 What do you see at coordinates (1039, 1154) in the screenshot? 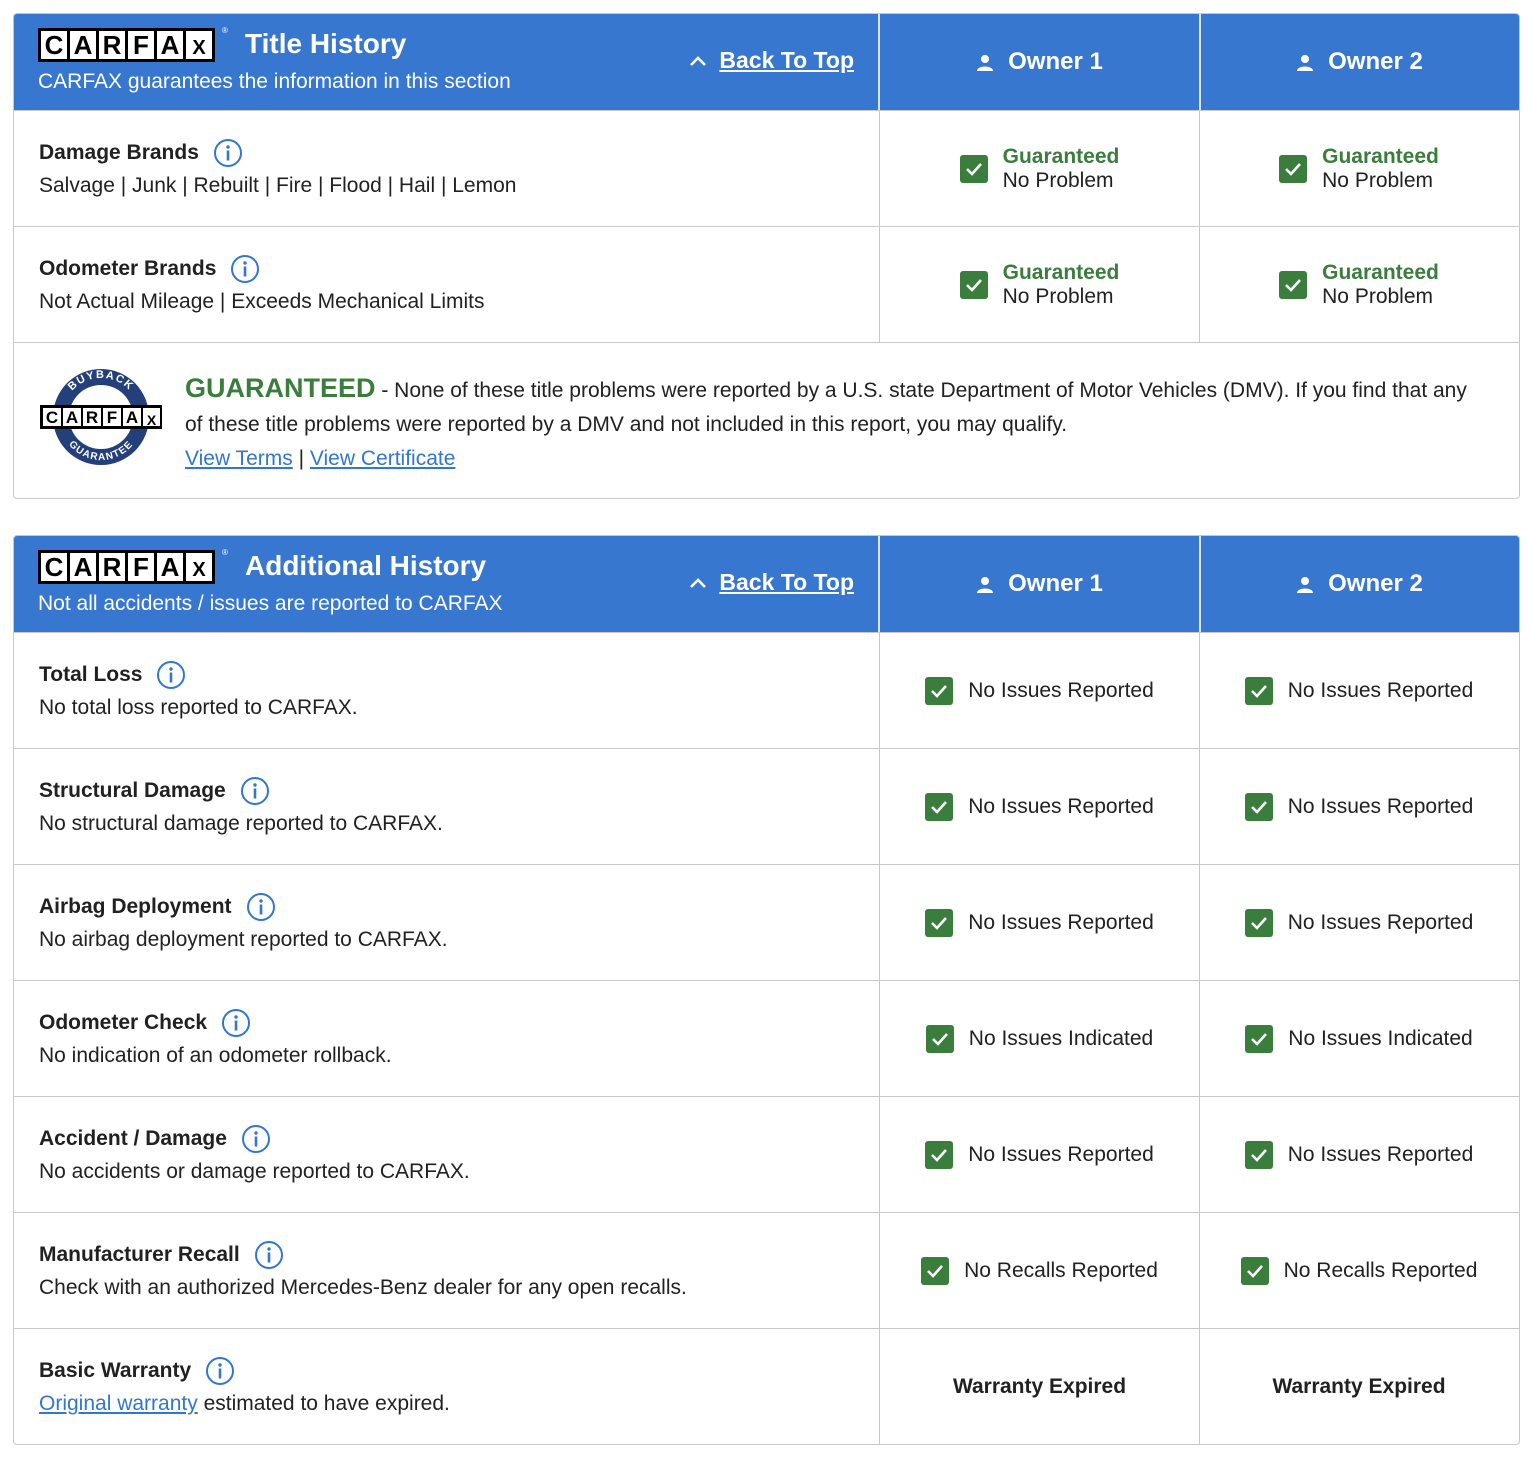
I see `owner-1-status: No Issues Reported` at bounding box center [1039, 1154].